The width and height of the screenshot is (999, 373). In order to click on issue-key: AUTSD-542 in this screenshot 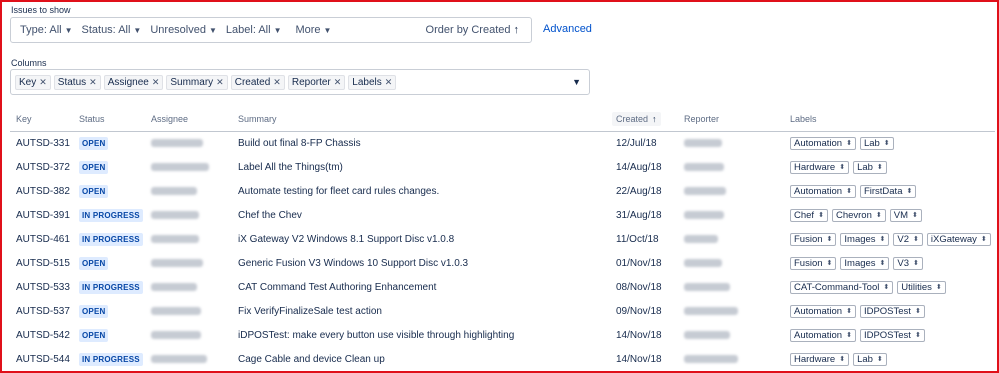, I will do `click(41, 335)`.